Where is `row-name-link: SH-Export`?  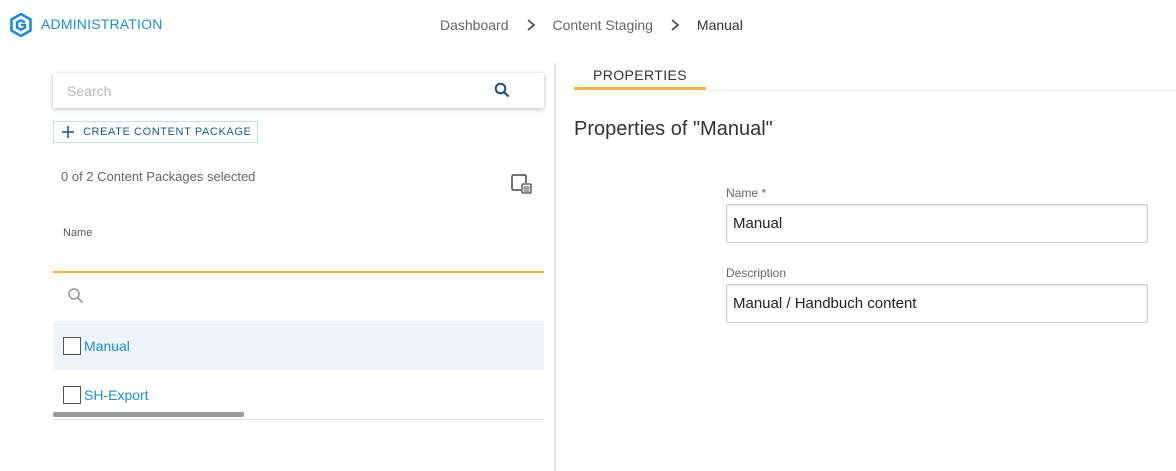
row-name-link: SH-Export is located at coordinates (116, 395).